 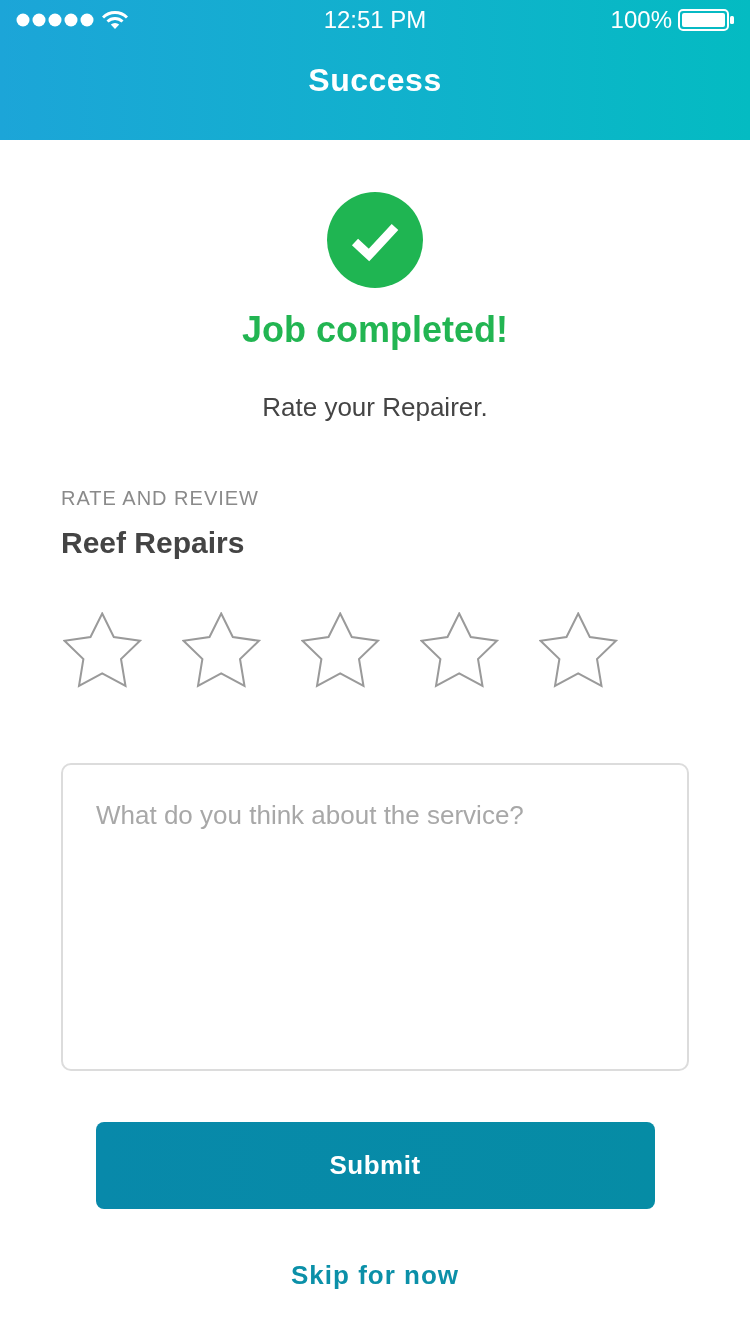 I want to click on star-rating, so click(x=341, y=650).